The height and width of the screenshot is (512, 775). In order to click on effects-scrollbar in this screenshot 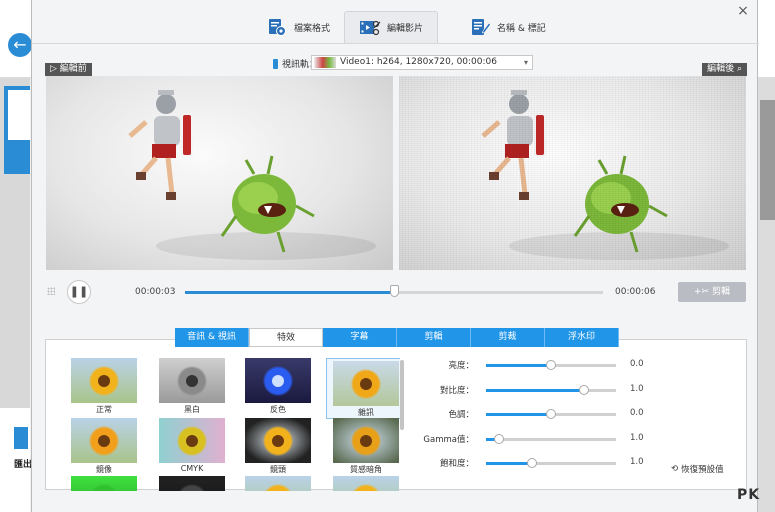, I will do `click(402, 395)`.